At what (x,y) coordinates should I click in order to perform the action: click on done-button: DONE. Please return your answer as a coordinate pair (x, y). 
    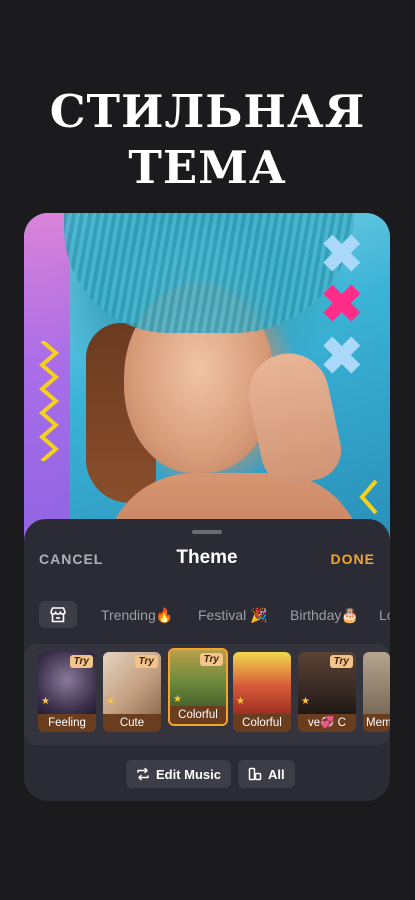
    Looking at the image, I should click on (353, 559).